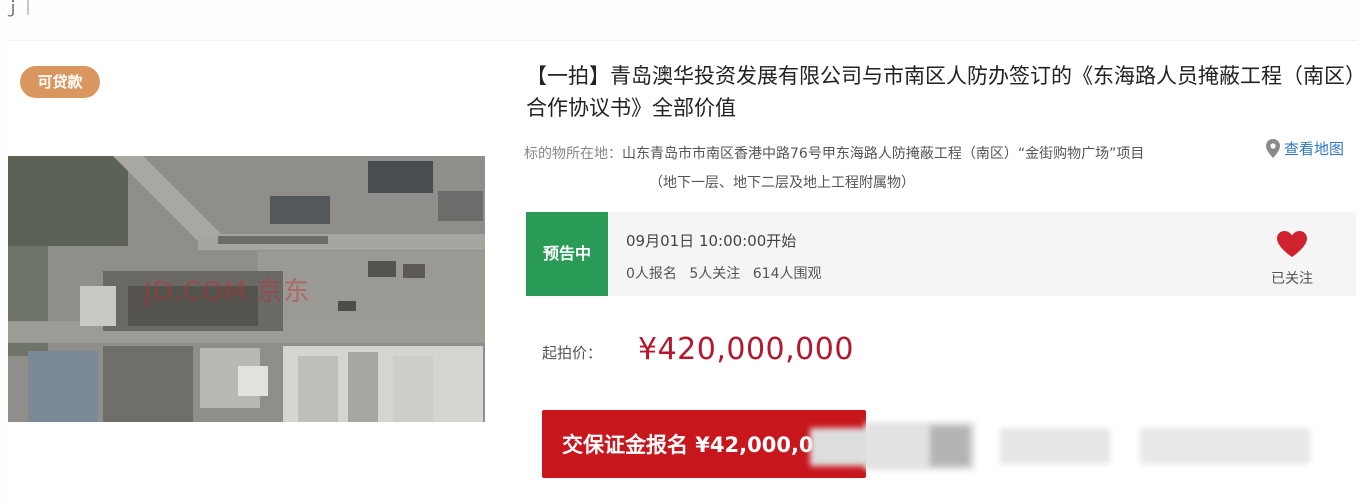  I want to click on view-map-link: 查看地图, so click(1305, 148).